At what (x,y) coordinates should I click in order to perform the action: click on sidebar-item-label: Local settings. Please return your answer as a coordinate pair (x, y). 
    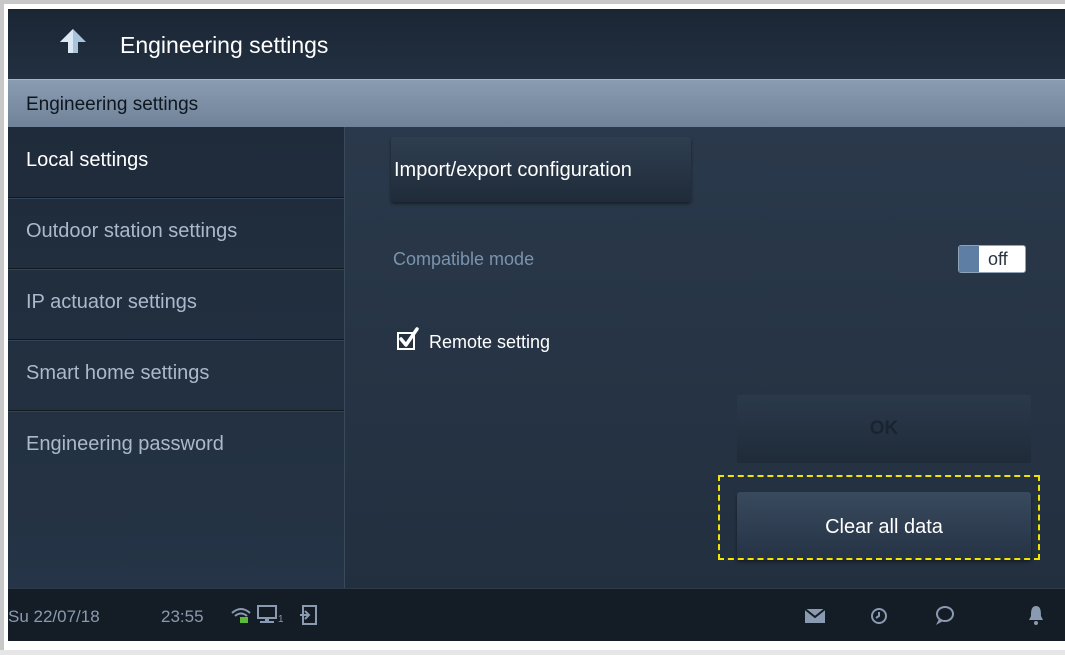
    Looking at the image, I should click on (87, 160).